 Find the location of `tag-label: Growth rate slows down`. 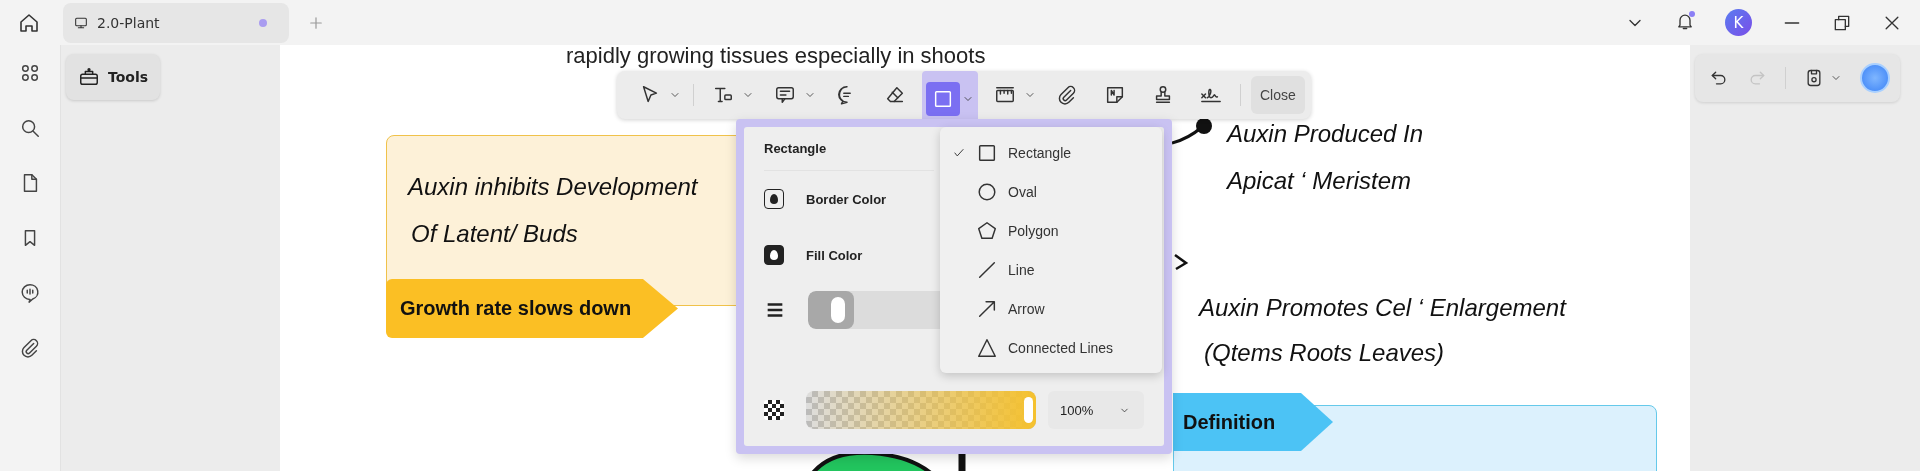

tag-label: Growth rate slows down is located at coordinates (532, 308).